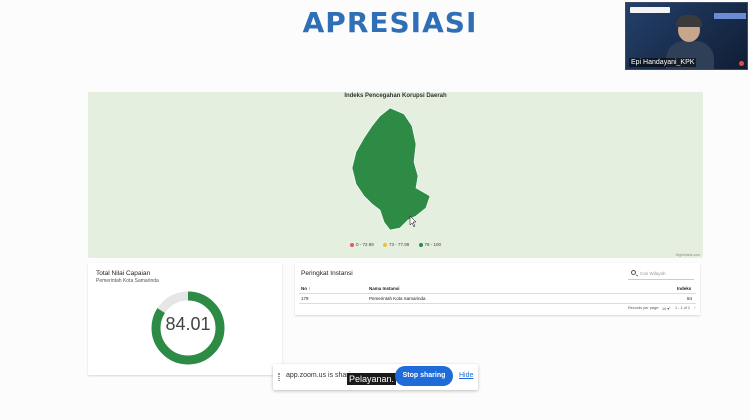  What do you see at coordinates (466, 375) in the screenshot?
I see `hide-link: Hide` at bounding box center [466, 375].